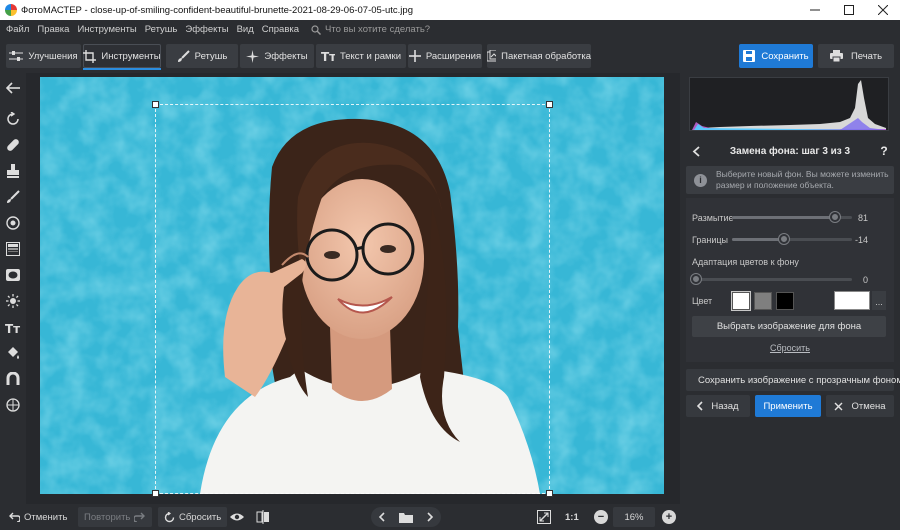  Describe the element at coordinates (788, 406) in the screenshot. I see `apply-button: Применить` at that location.